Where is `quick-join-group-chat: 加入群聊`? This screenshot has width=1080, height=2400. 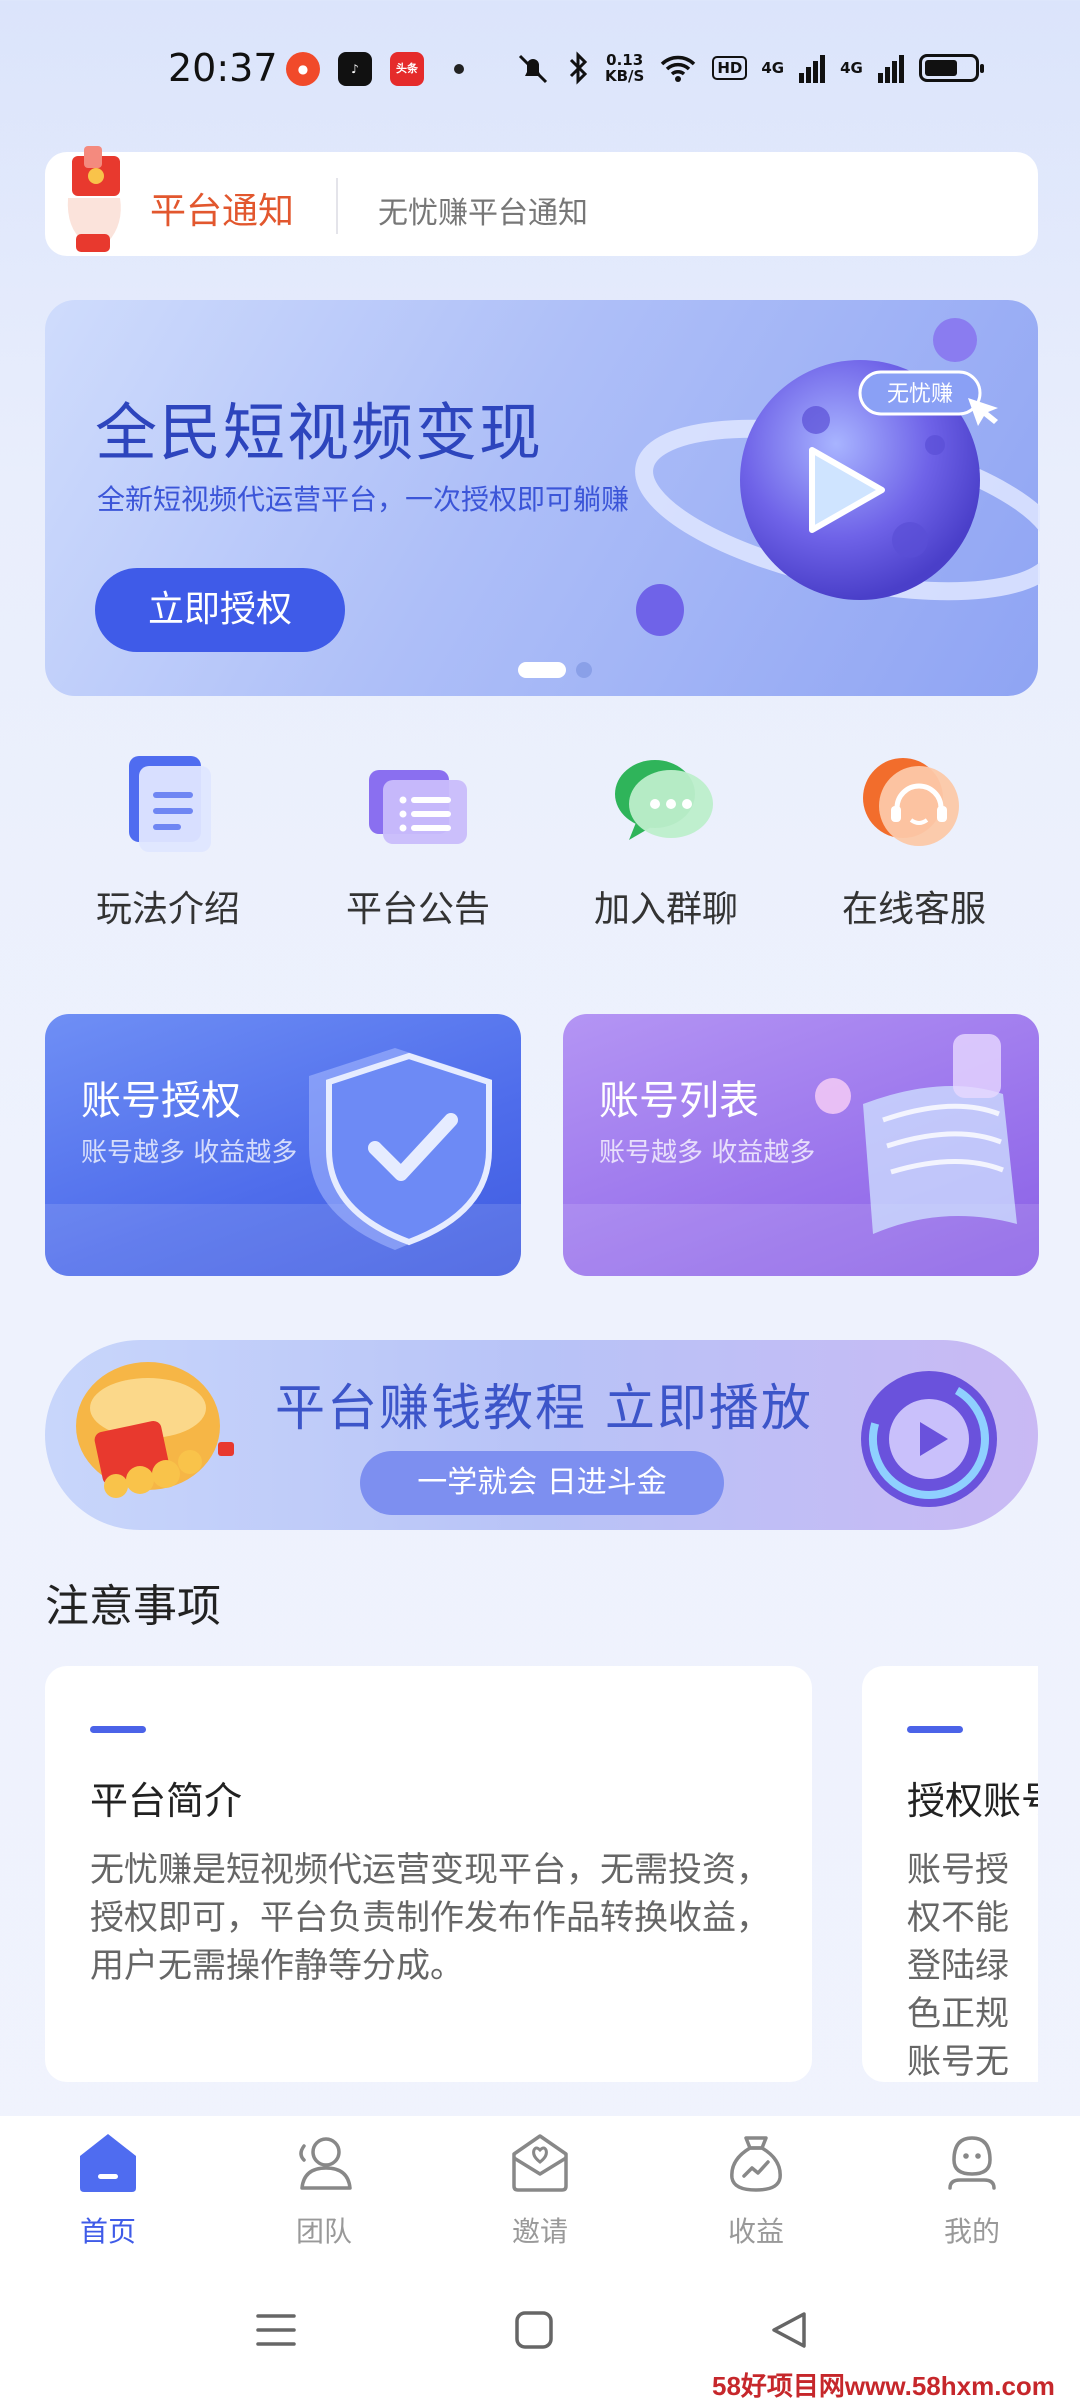
quick-join-group-chat: 加入群聊 is located at coordinates (666, 848).